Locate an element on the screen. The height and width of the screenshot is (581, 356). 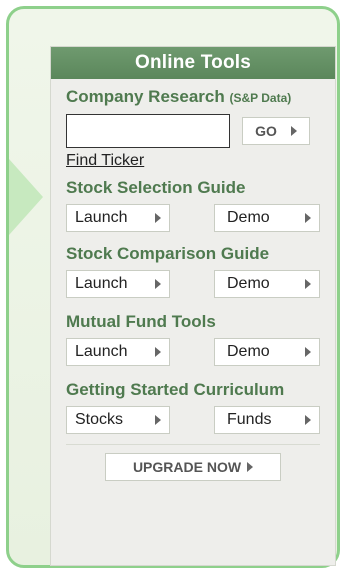
getting-started-curriculum-title: Getting Started Curriculum is located at coordinates (175, 389).